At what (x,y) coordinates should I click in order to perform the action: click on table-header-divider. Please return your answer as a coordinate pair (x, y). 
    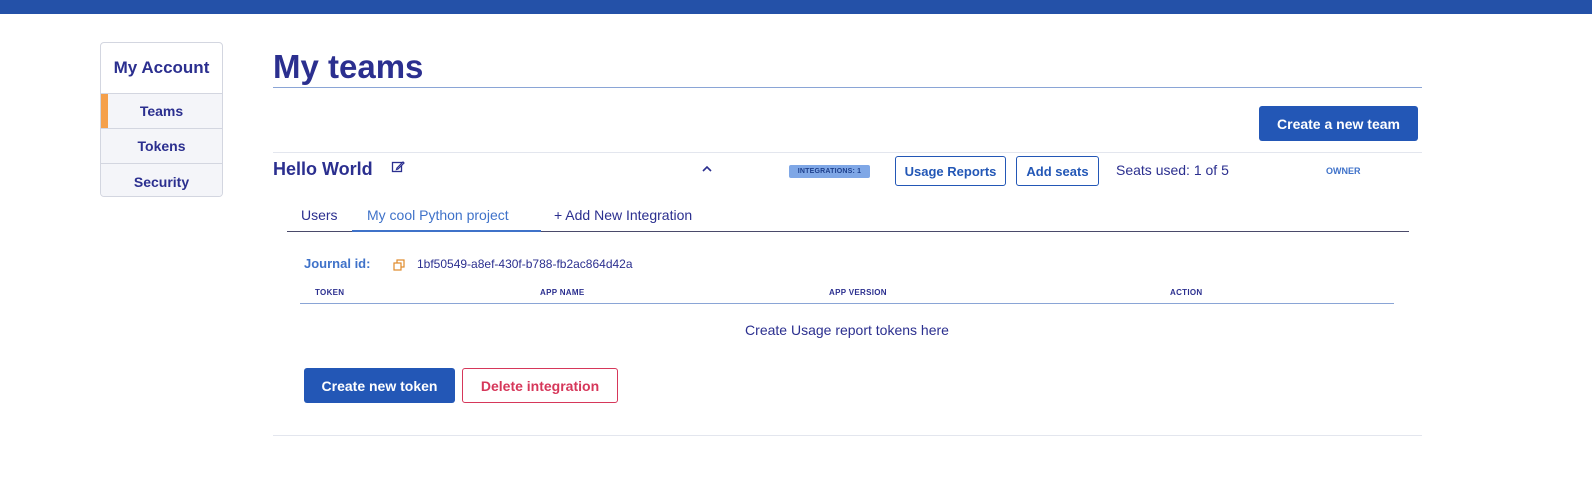
    Looking at the image, I should click on (847, 303).